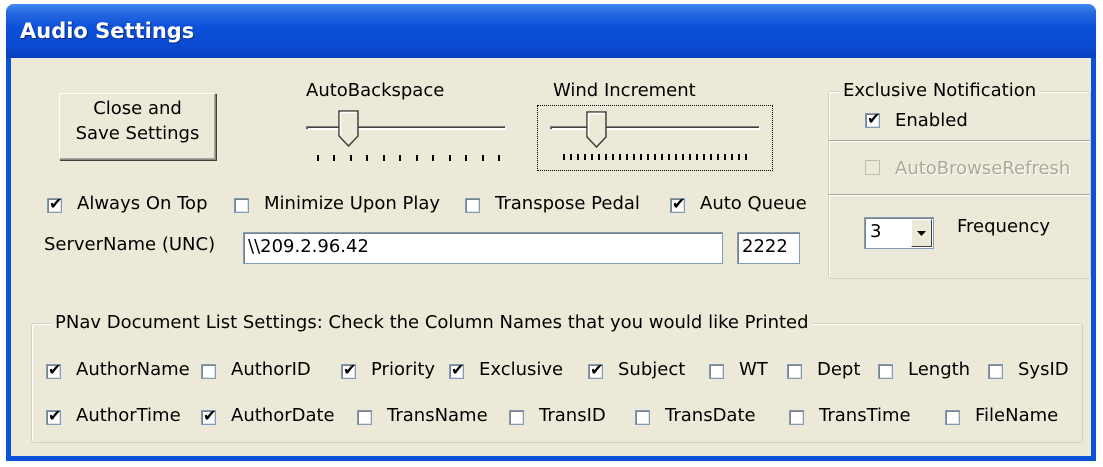 The image size is (1103, 467). What do you see at coordinates (406, 128) in the screenshot?
I see `autobackspace-track` at bounding box center [406, 128].